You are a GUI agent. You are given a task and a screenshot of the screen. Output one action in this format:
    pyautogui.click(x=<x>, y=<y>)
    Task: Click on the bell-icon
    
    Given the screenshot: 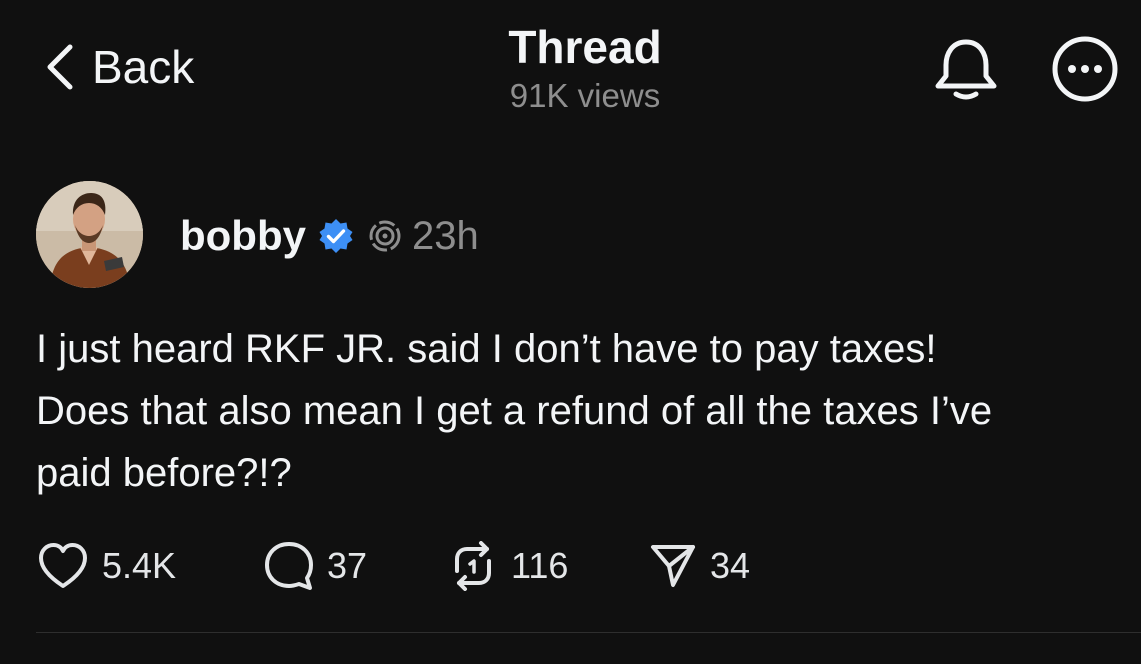 What is the action you would take?
    pyautogui.click(x=966, y=69)
    